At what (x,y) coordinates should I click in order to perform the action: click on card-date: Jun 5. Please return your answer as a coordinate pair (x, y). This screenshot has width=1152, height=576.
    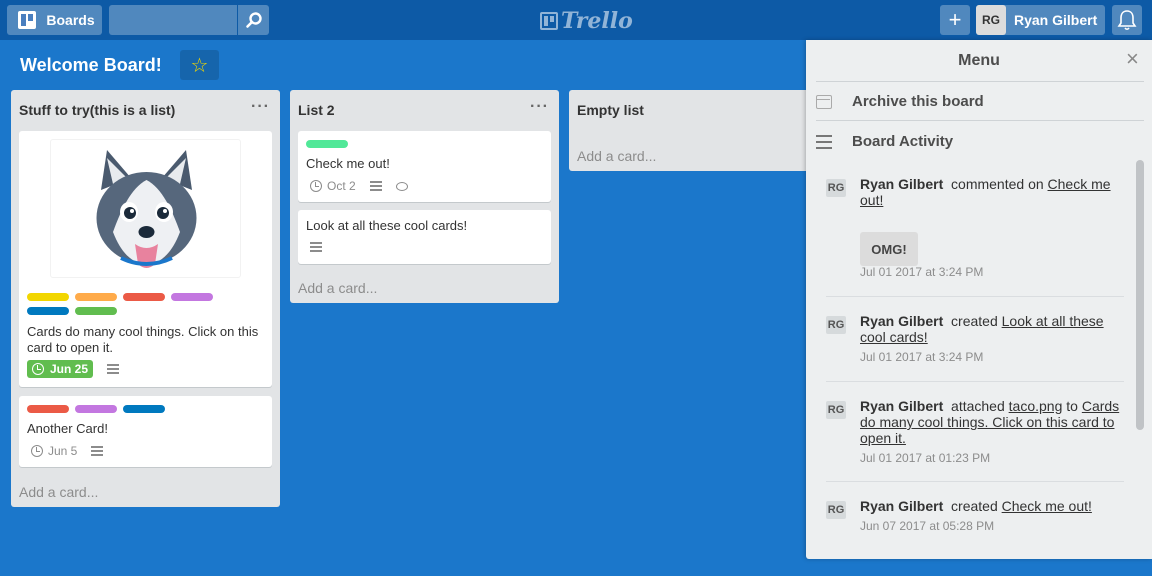
    Looking at the image, I should click on (63, 451).